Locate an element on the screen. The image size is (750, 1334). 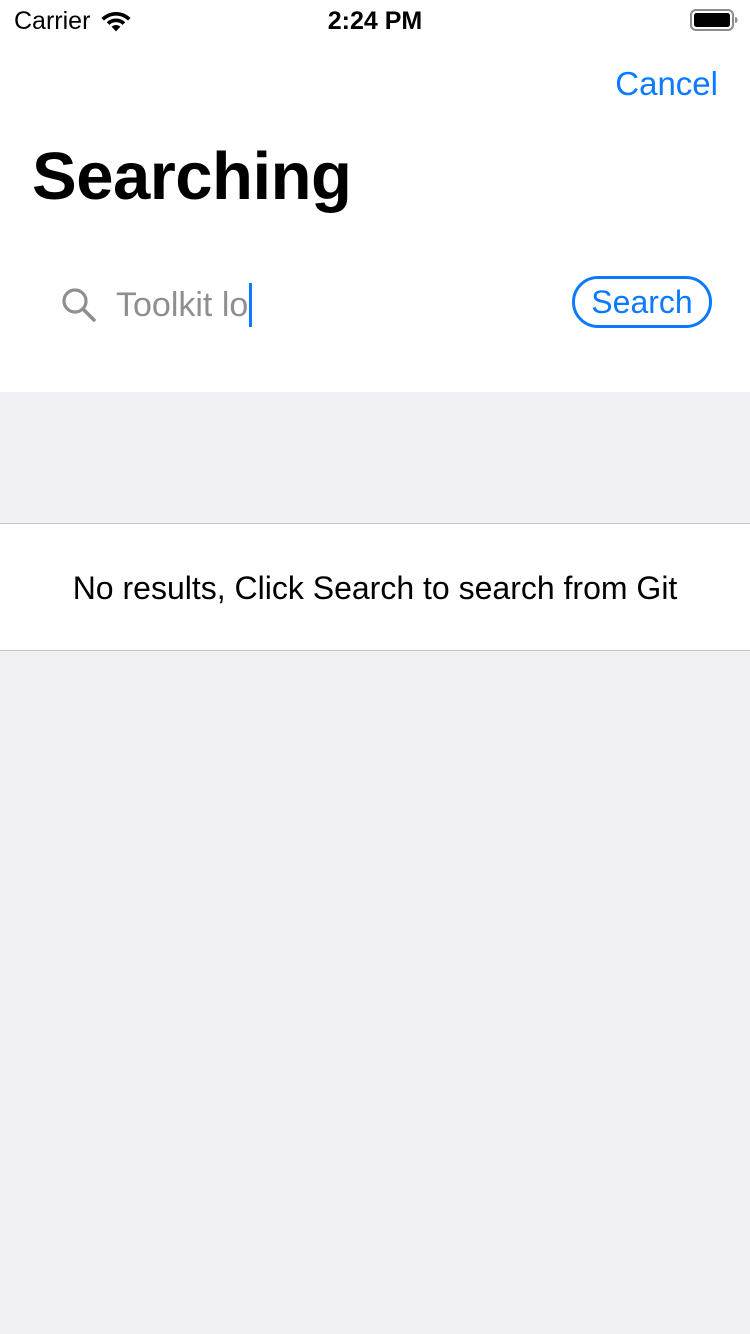
search-input-value: Toolkit lo is located at coordinates (182, 305).